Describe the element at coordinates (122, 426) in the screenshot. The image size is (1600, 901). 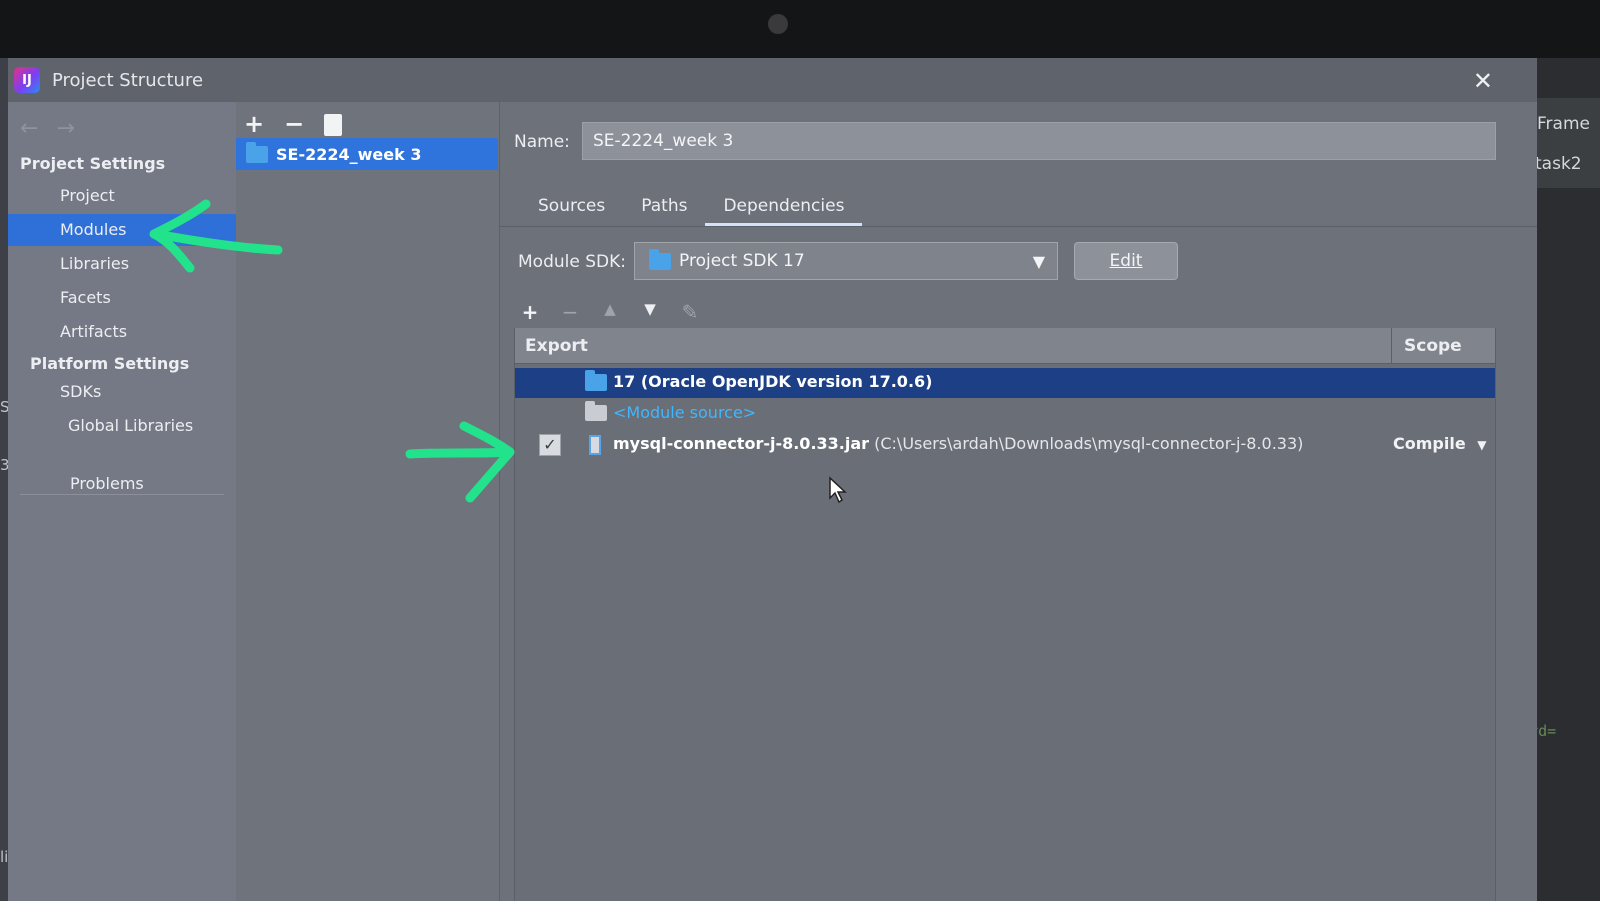
I see `nav-item-global-libraries: Global Libraries` at that location.